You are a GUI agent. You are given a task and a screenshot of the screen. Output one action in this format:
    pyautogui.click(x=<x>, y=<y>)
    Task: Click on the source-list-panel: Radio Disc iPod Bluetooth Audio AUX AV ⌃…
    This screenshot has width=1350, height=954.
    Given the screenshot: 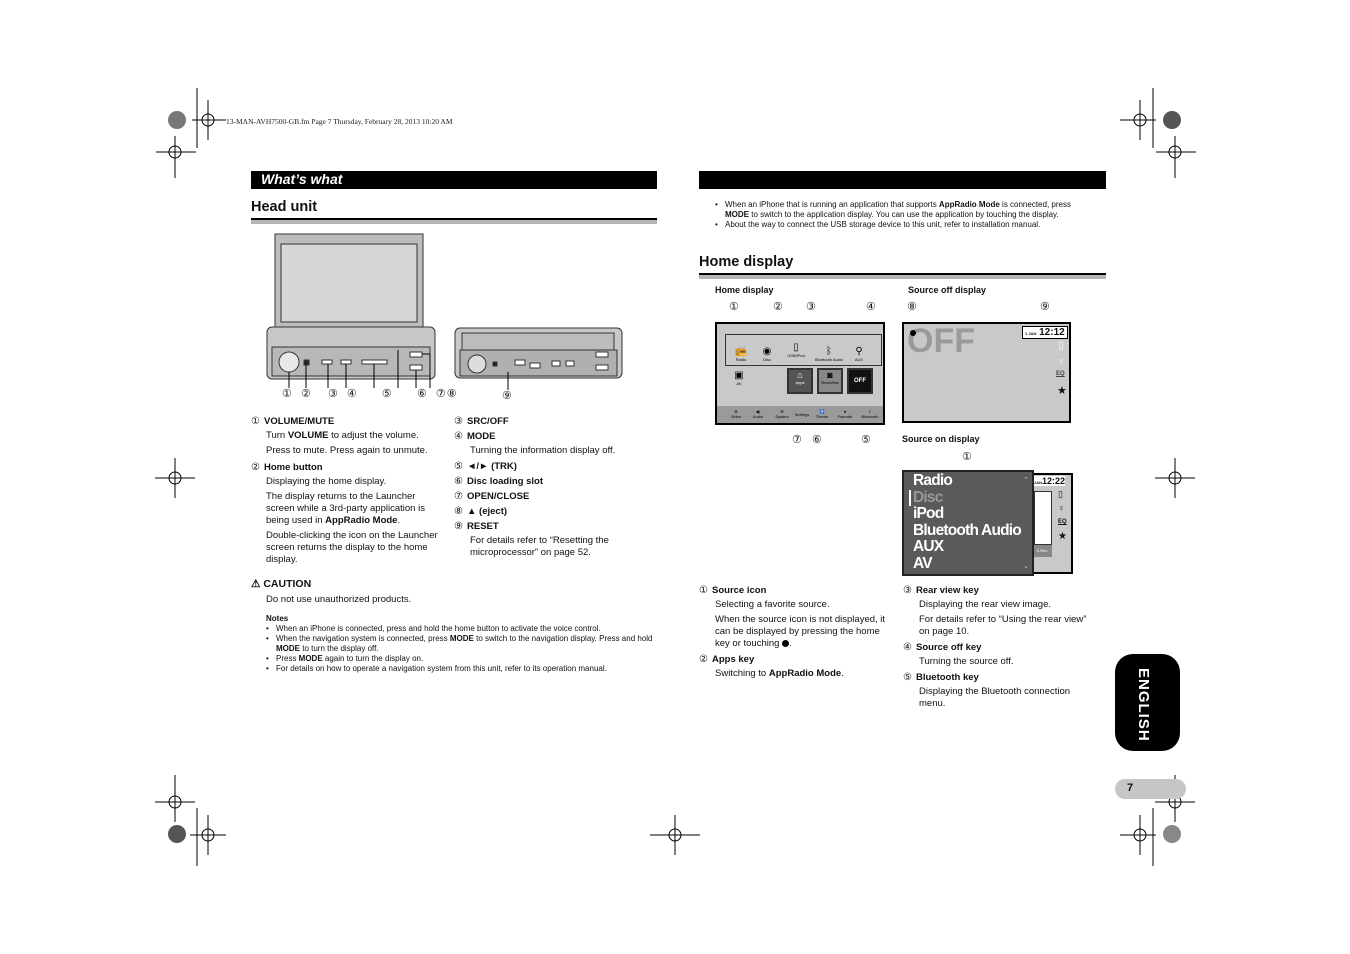 What is the action you would take?
    pyautogui.click(x=968, y=523)
    